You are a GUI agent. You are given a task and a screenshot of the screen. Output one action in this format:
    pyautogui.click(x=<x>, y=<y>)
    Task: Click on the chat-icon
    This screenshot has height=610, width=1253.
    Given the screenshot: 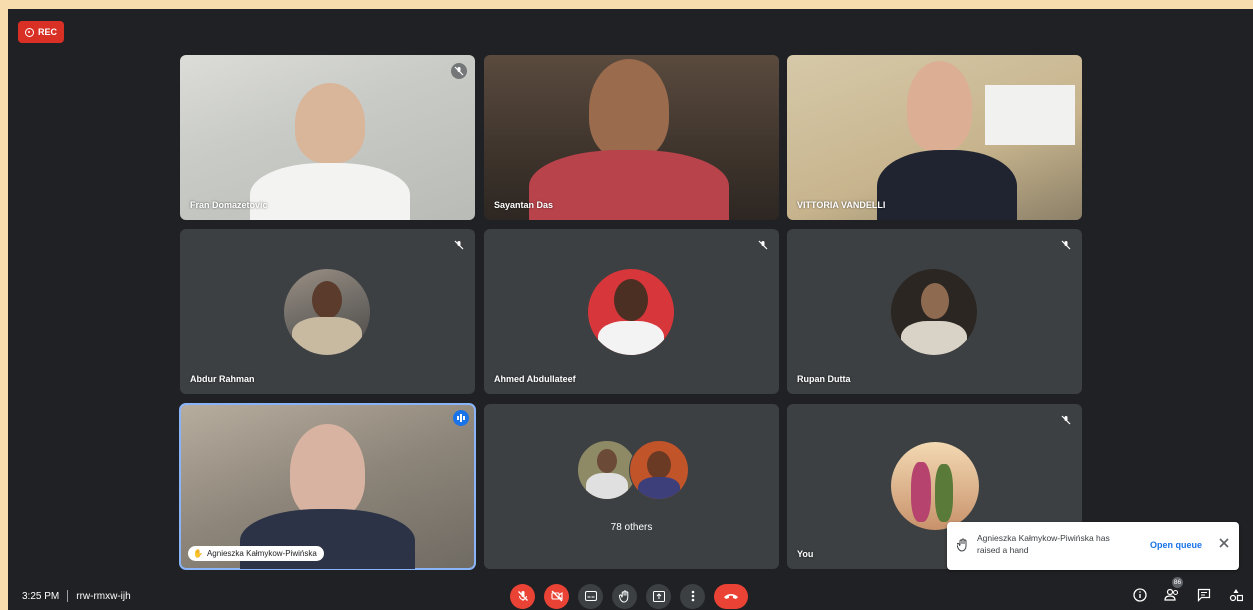 What is the action you would take?
    pyautogui.click(x=1204, y=595)
    